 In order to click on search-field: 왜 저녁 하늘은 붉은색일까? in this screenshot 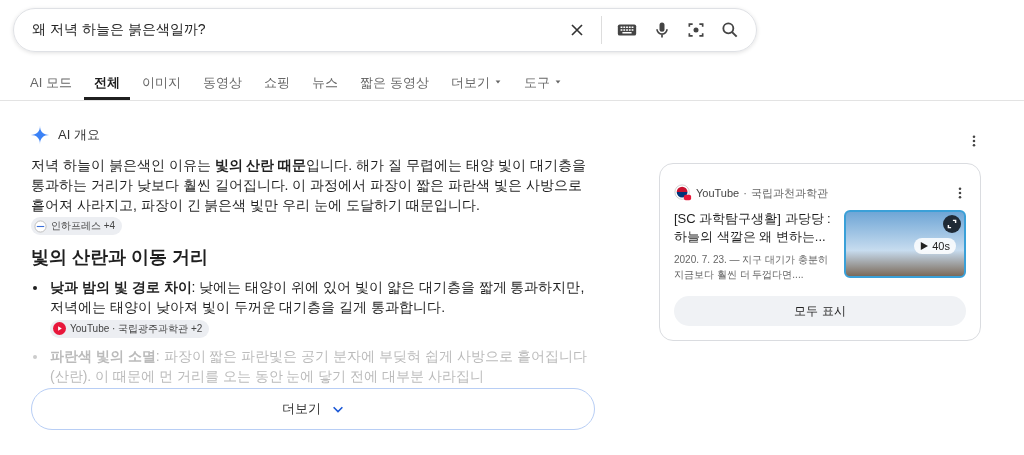, I will do `click(292, 30)`.